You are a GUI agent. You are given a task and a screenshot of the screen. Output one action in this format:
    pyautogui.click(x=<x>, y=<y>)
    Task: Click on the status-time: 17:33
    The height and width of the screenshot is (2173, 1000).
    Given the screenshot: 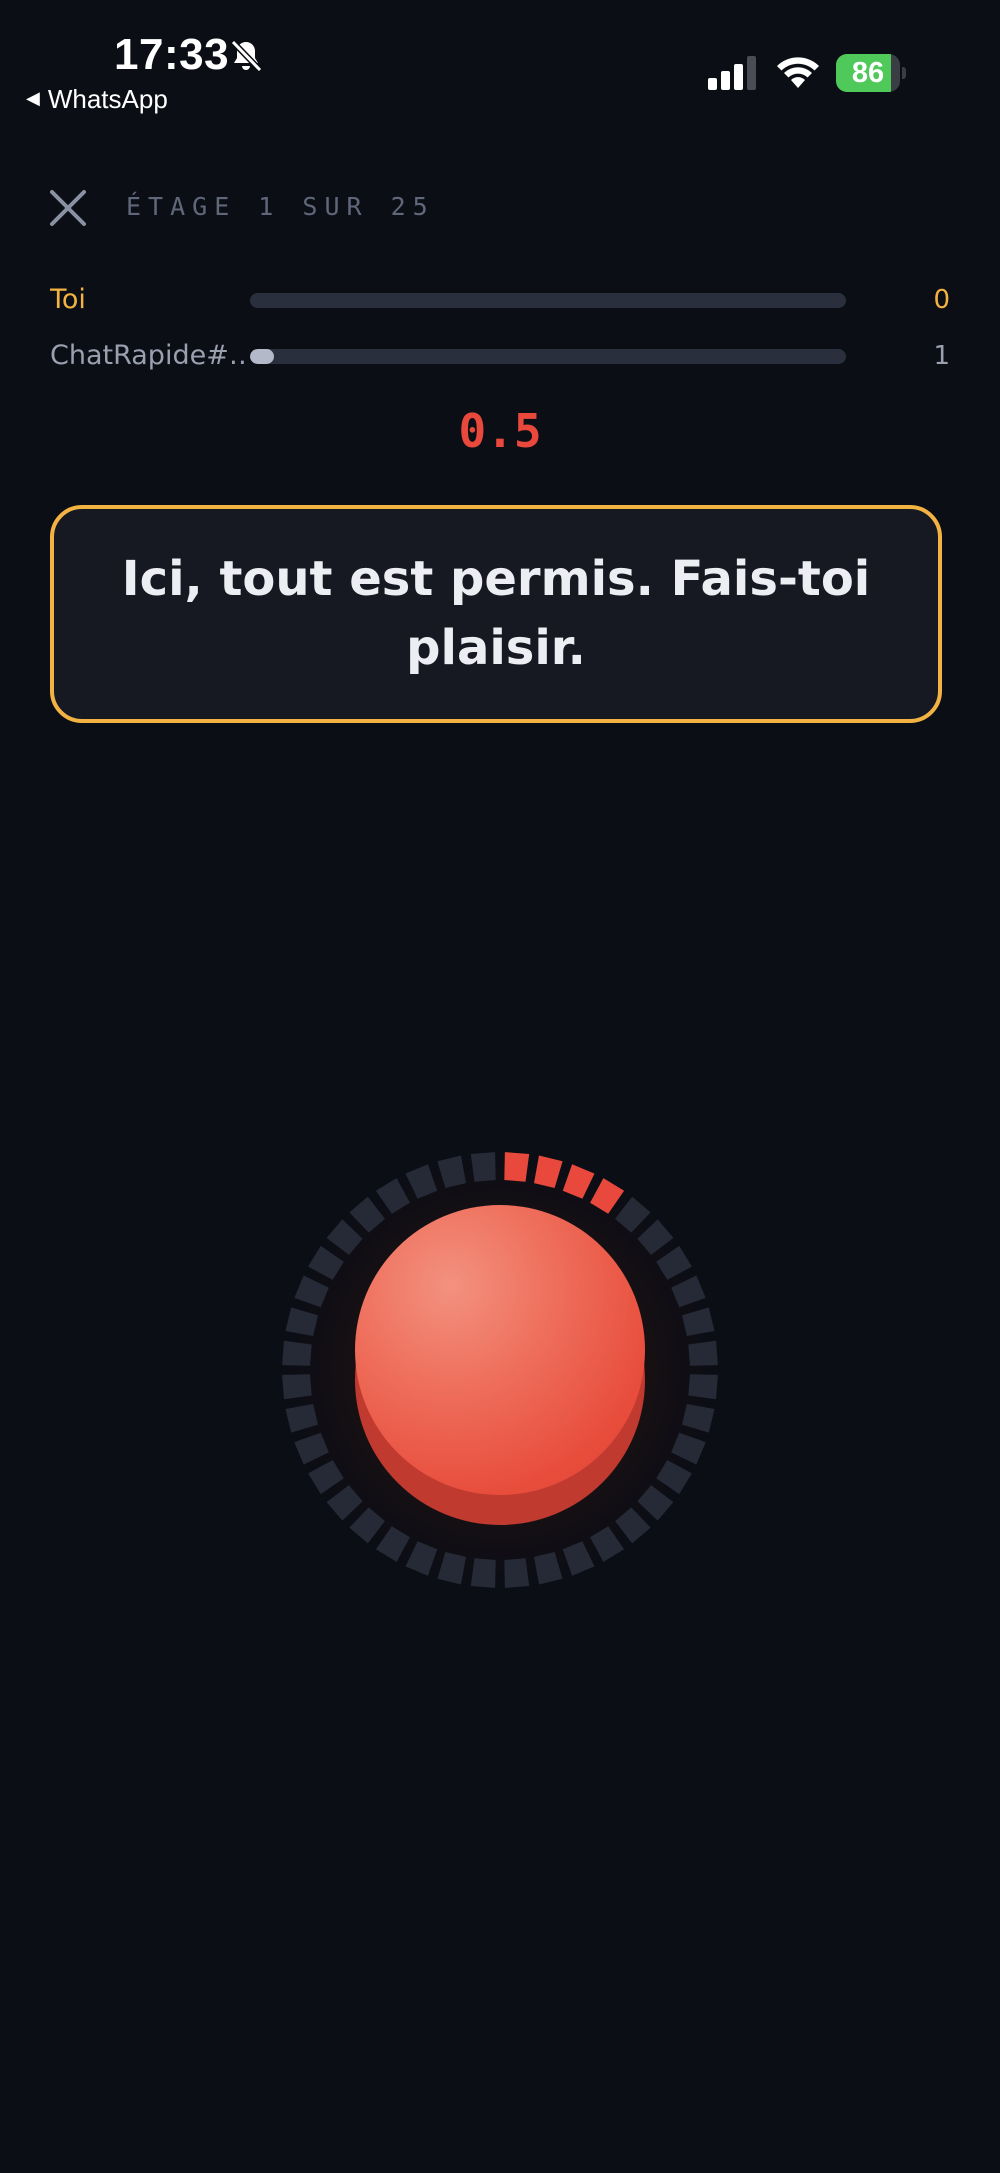 What is the action you would take?
    pyautogui.click(x=172, y=54)
    